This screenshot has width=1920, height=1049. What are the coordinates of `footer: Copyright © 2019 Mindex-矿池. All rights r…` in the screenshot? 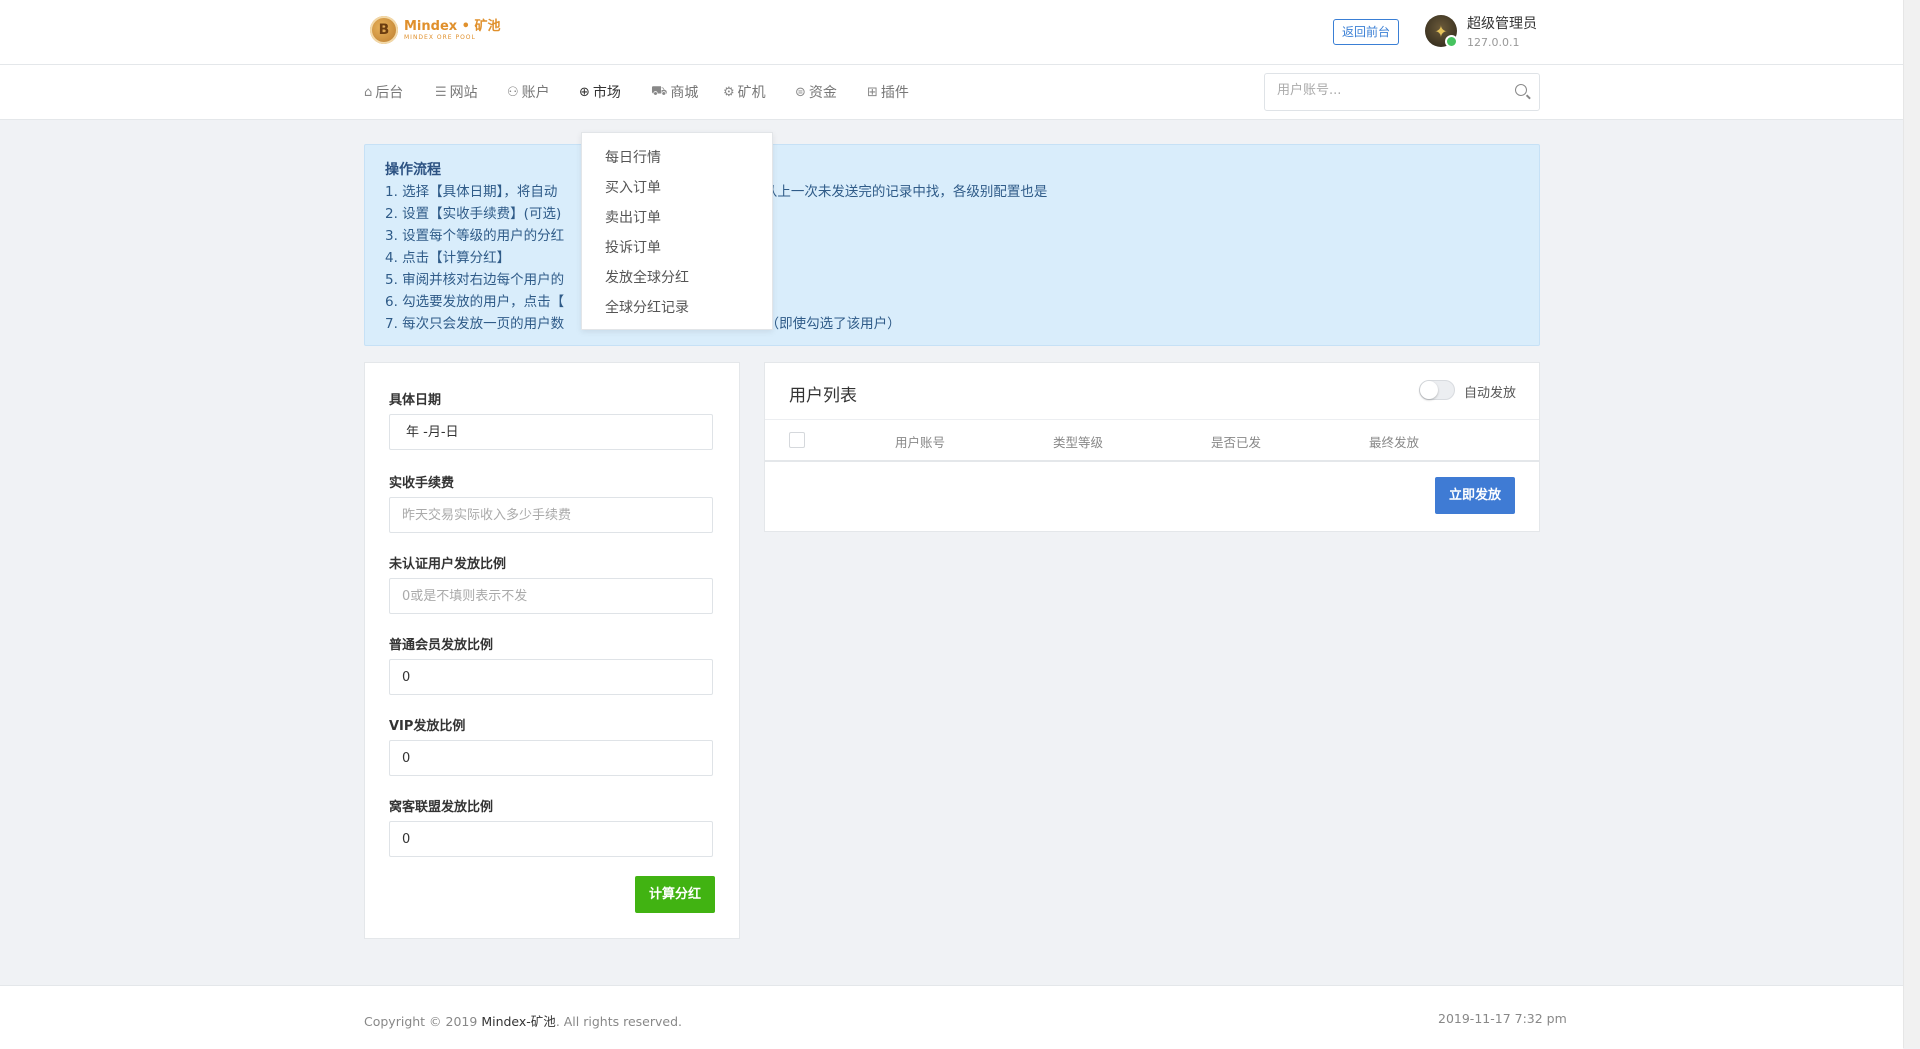 It's located at (951, 1017).